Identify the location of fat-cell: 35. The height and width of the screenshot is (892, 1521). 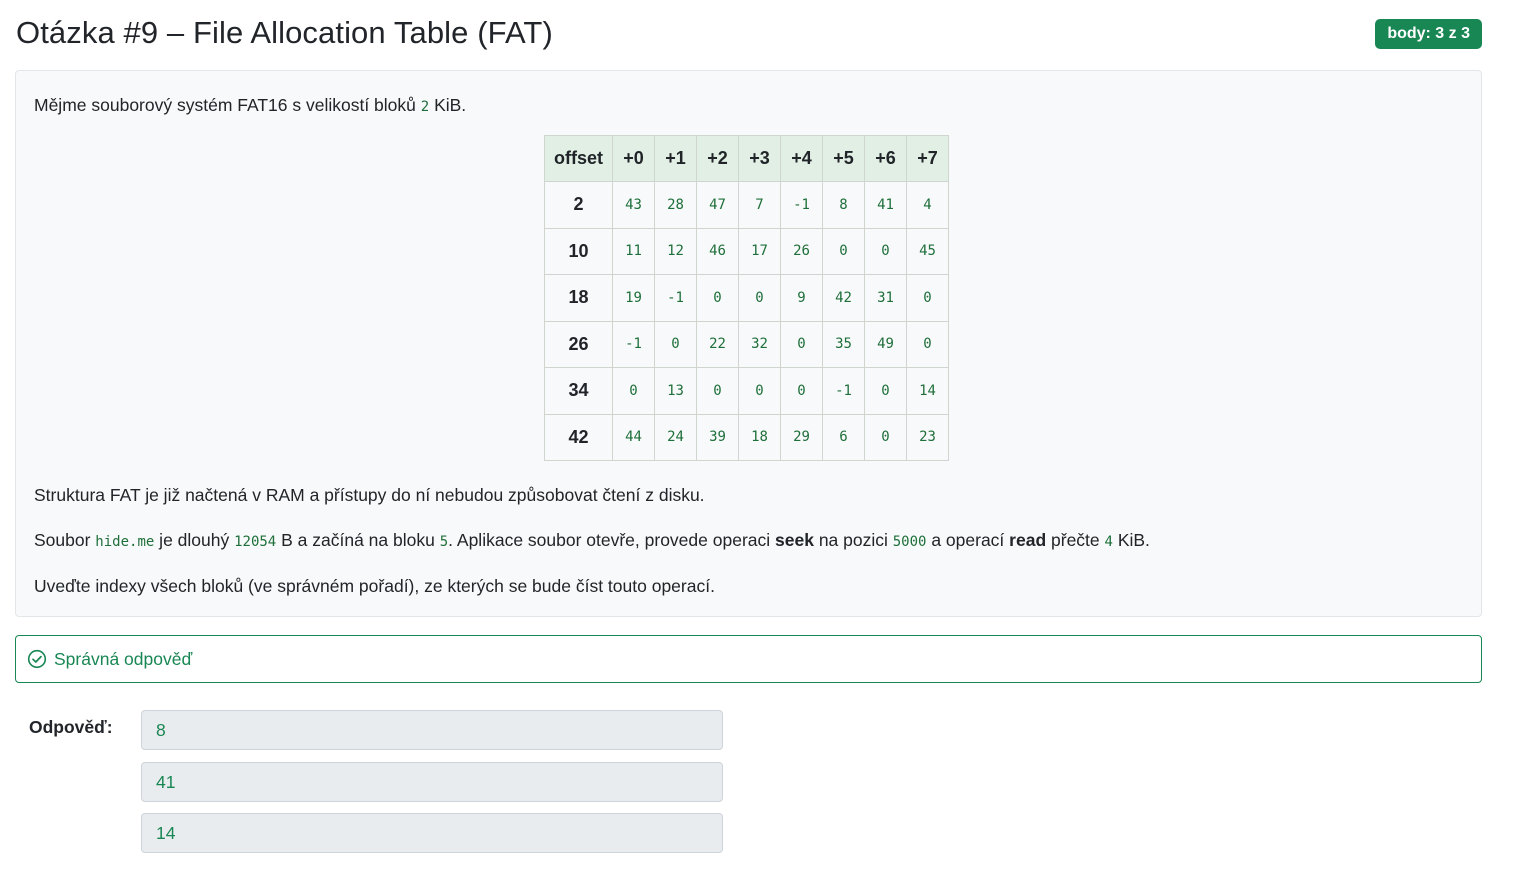
(843, 344).